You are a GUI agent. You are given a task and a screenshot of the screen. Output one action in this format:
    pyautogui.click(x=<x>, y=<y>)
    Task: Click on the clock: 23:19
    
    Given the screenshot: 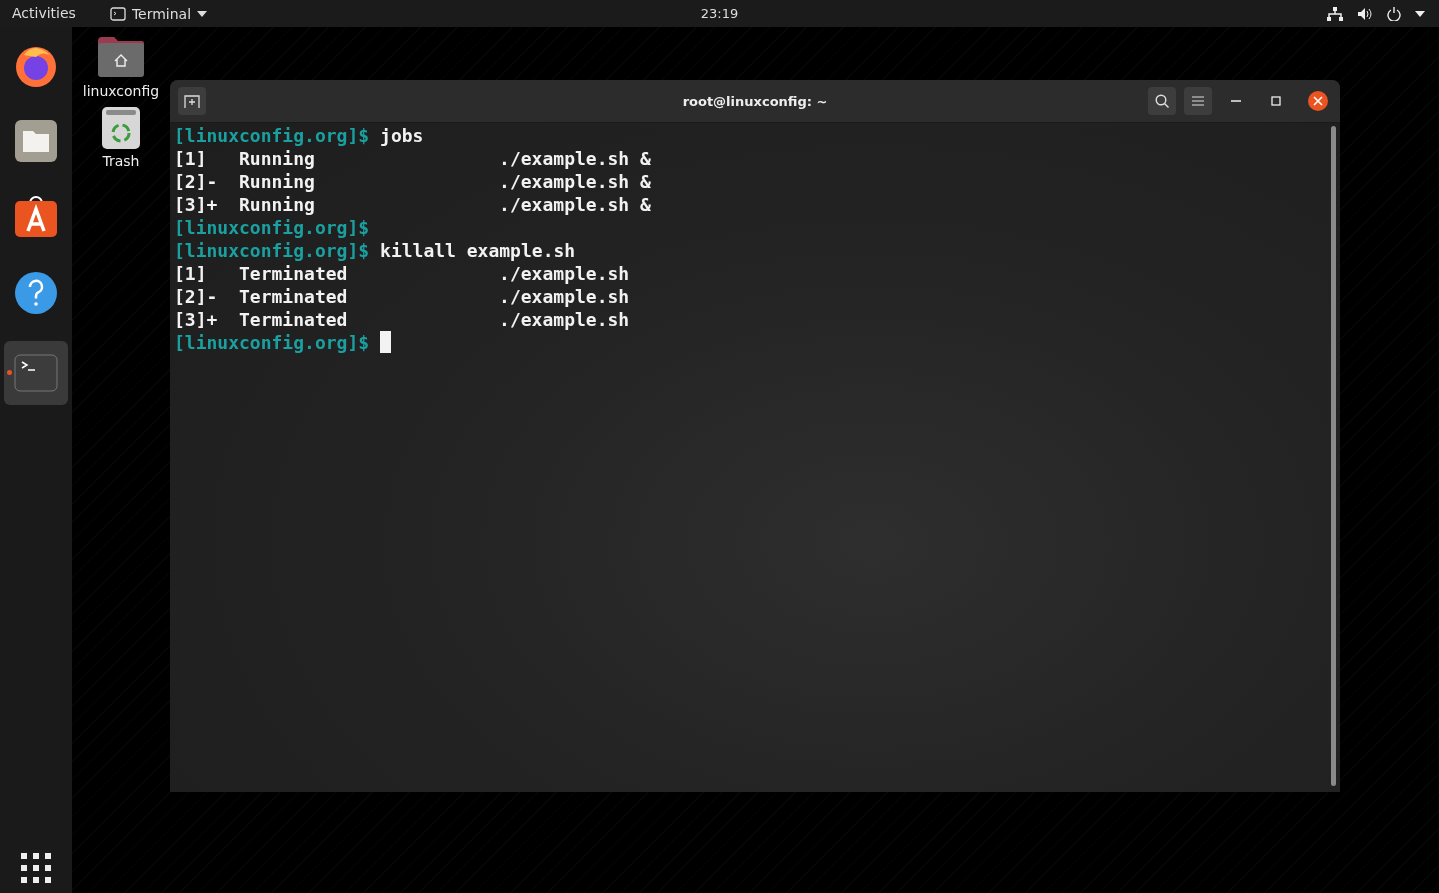 What is the action you would take?
    pyautogui.click(x=719, y=13)
    